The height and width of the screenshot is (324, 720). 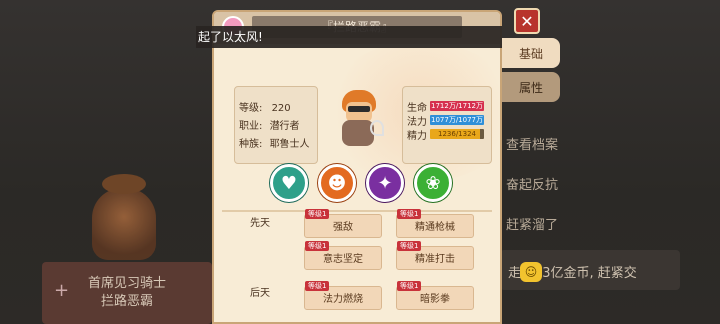 What do you see at coordinates (124, 217) in the screenshot?
I see `background-hero-sprite` at bounding box center [124, 217].